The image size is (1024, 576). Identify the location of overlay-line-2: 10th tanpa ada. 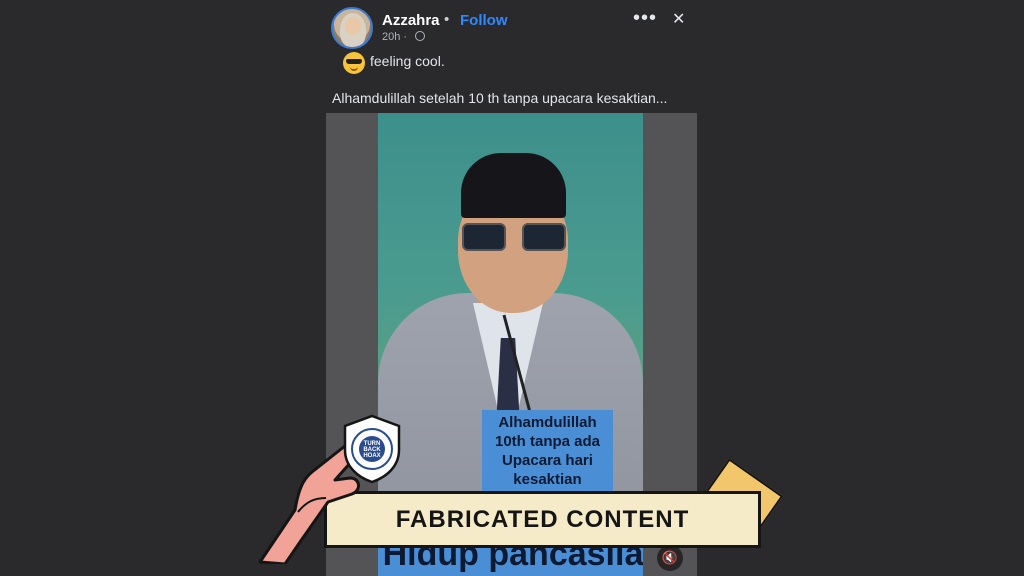
(547, 441).